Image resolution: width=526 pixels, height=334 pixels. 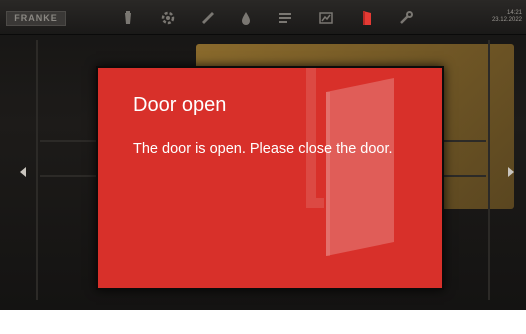 What do you see at coordinates (168, 18) in the screenshot?
I see `gear-icon` at bounding box center [168, 18].